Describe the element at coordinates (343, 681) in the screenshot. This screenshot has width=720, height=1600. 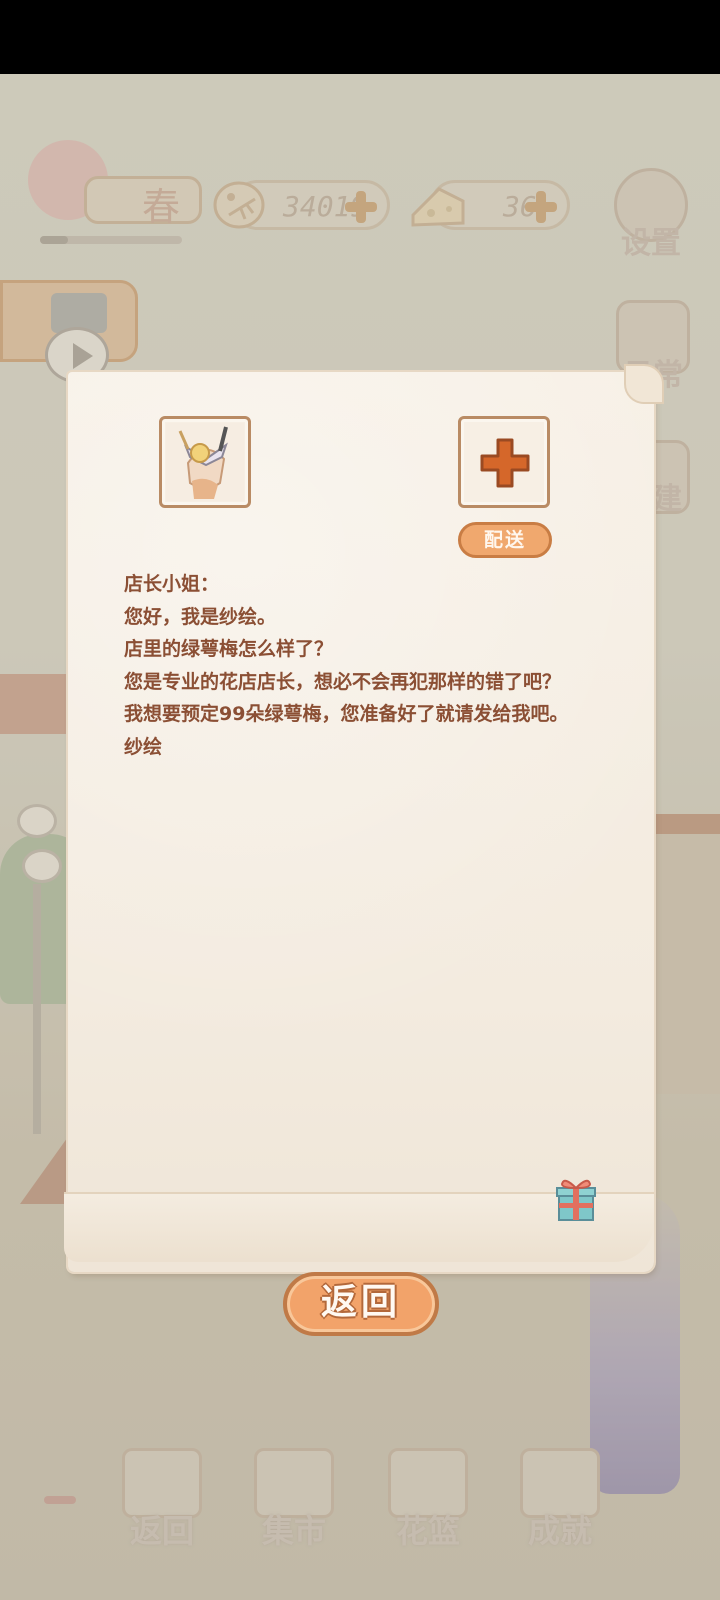
I see `letter-line: 您是专业的花店店长，想必不会再犯那样的错了吧？` at that location.